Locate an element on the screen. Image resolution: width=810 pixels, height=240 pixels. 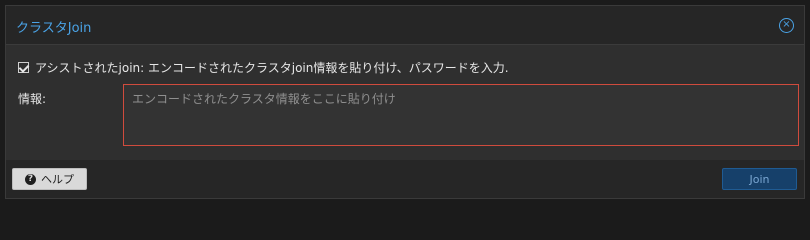
join-button: Join is located at coordinates (759, 179).